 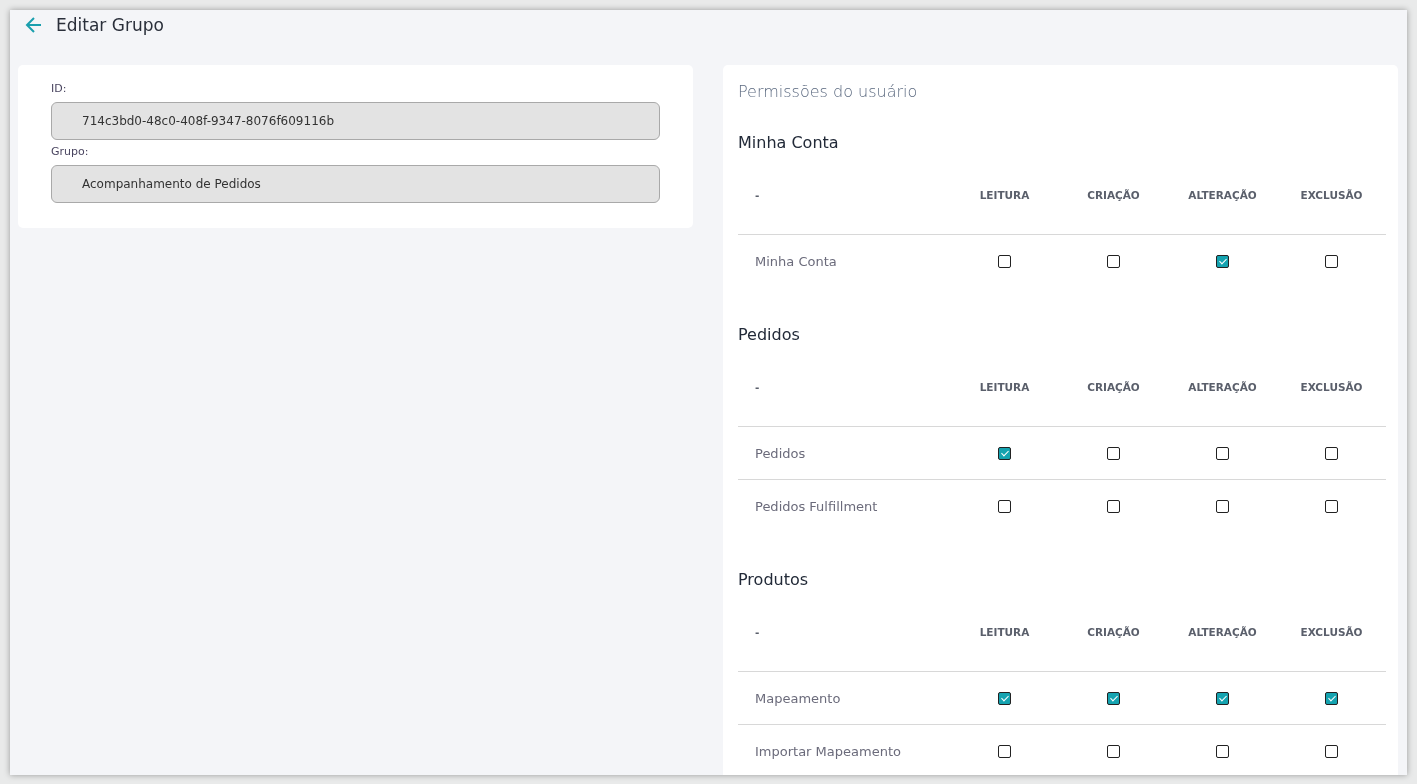 I want to click on group-heading: Pedidos, so click(x=769, y=335).